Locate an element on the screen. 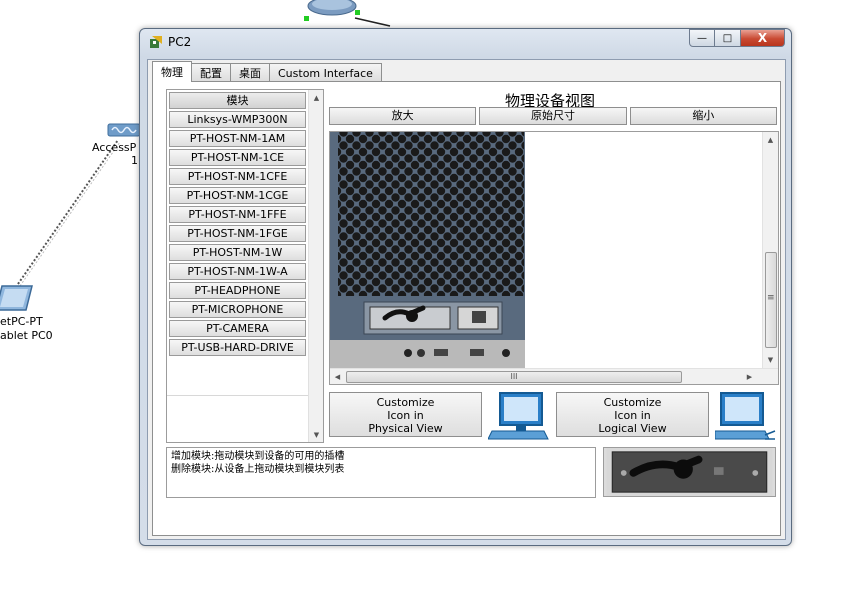 The width and height of the screenshot is (862, 603). module-item: PT-HOST-NM-1W-A is located at coordinates (237, 271).